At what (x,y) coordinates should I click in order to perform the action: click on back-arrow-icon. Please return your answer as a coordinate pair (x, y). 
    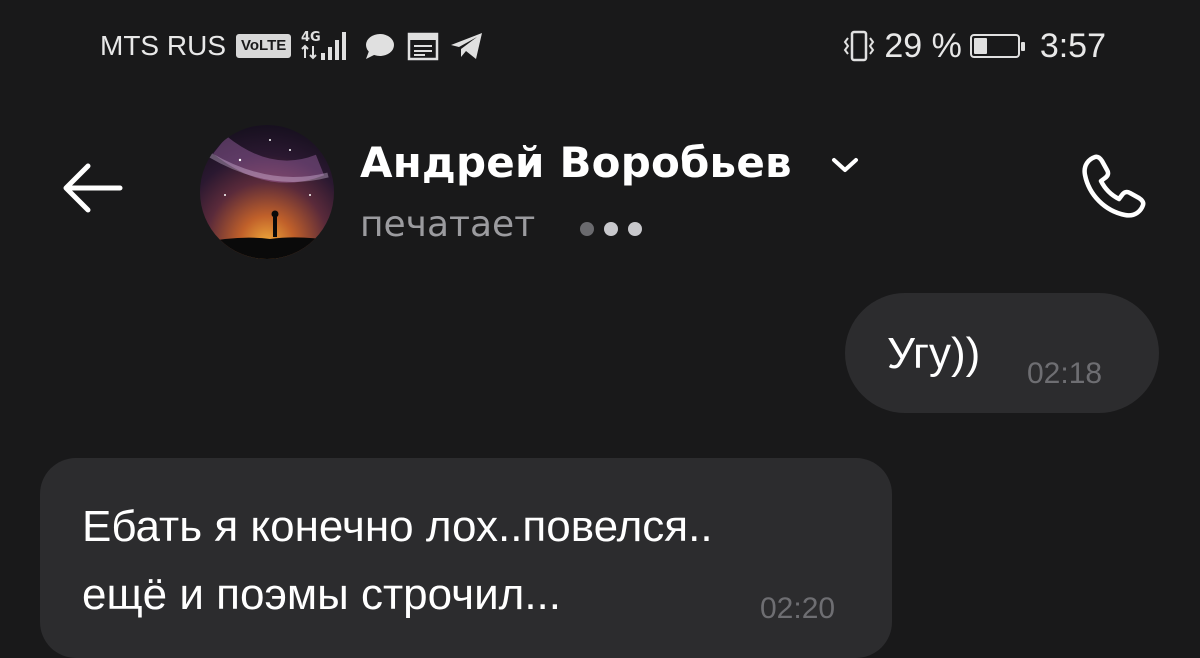
    Looking at the image, I should click on (93, 188).